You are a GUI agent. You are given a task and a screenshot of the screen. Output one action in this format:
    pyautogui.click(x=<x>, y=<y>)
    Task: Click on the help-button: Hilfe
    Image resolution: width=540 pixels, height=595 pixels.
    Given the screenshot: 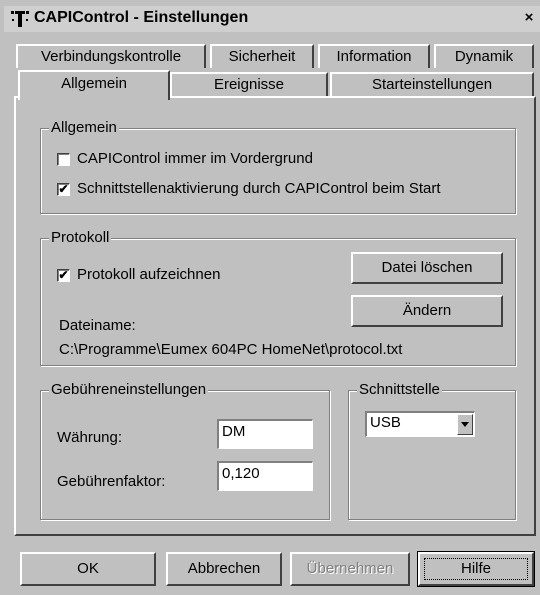 What is the action you would take?
    pyautogui.click(x=476, y=569)
    